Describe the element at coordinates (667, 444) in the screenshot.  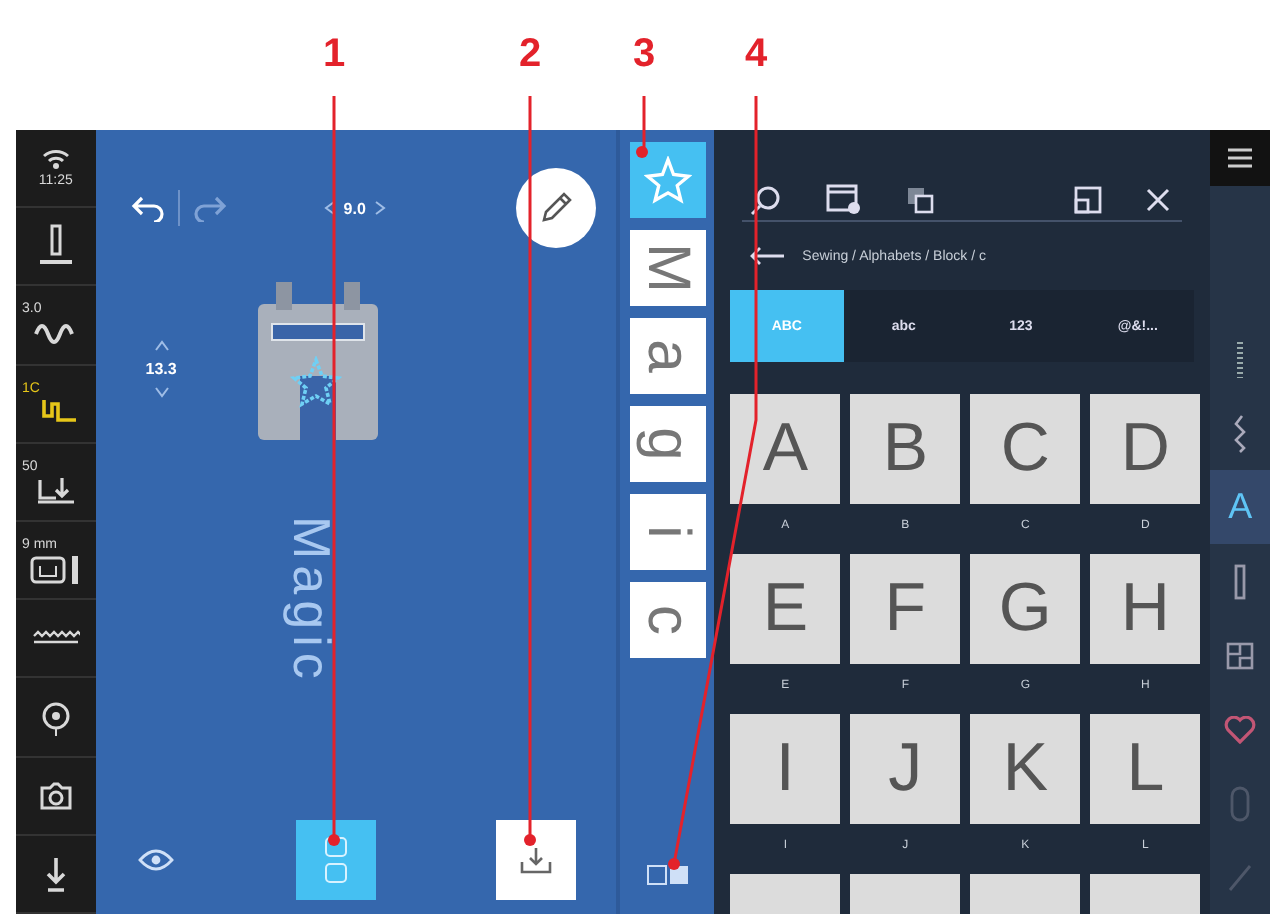
I see `stitch-tile: g` at that location.